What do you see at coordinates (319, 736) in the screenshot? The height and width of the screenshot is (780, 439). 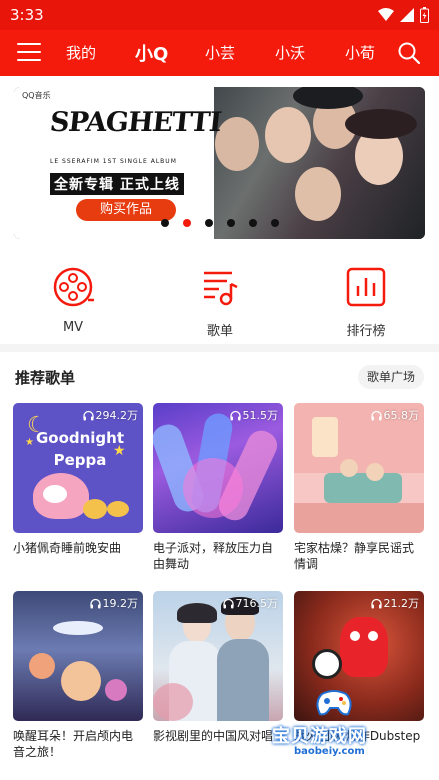 I see `watermark-text: 宝贝游戏网` at bounding box center [319, 736].